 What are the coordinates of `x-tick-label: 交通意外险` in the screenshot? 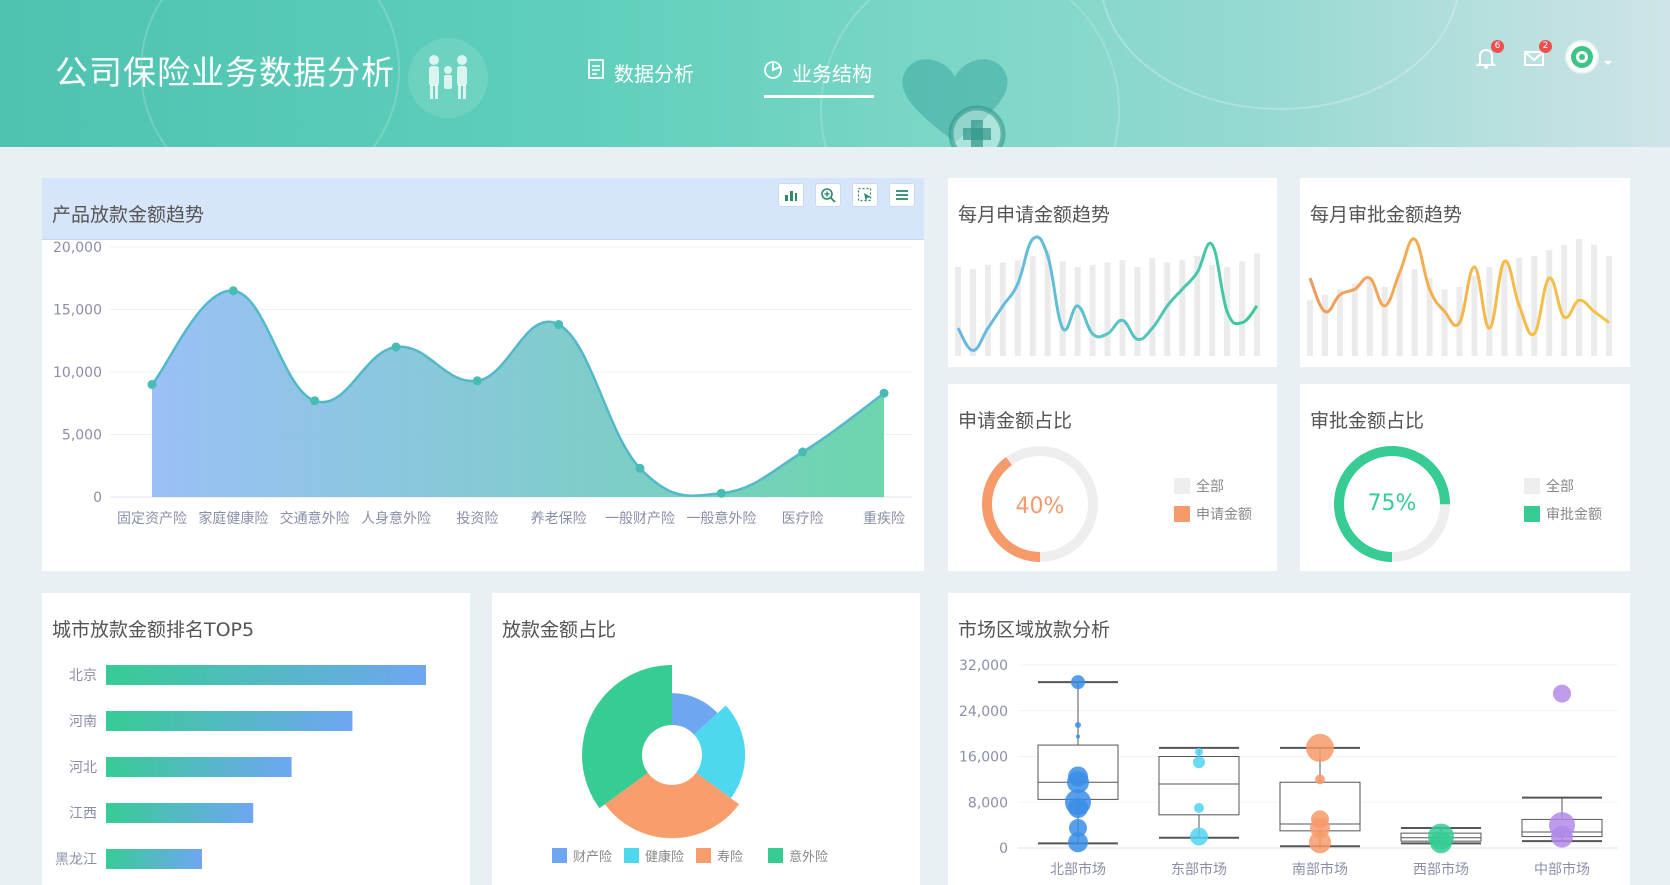 It's located at (315, 518).